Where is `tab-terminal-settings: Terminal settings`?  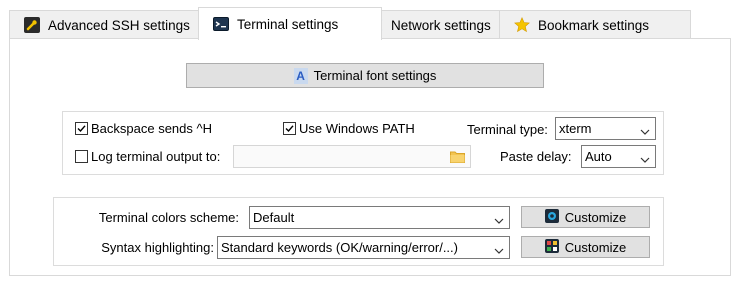
tab-terminal-settings: Terminal settings is located at coordinates (290, 23).